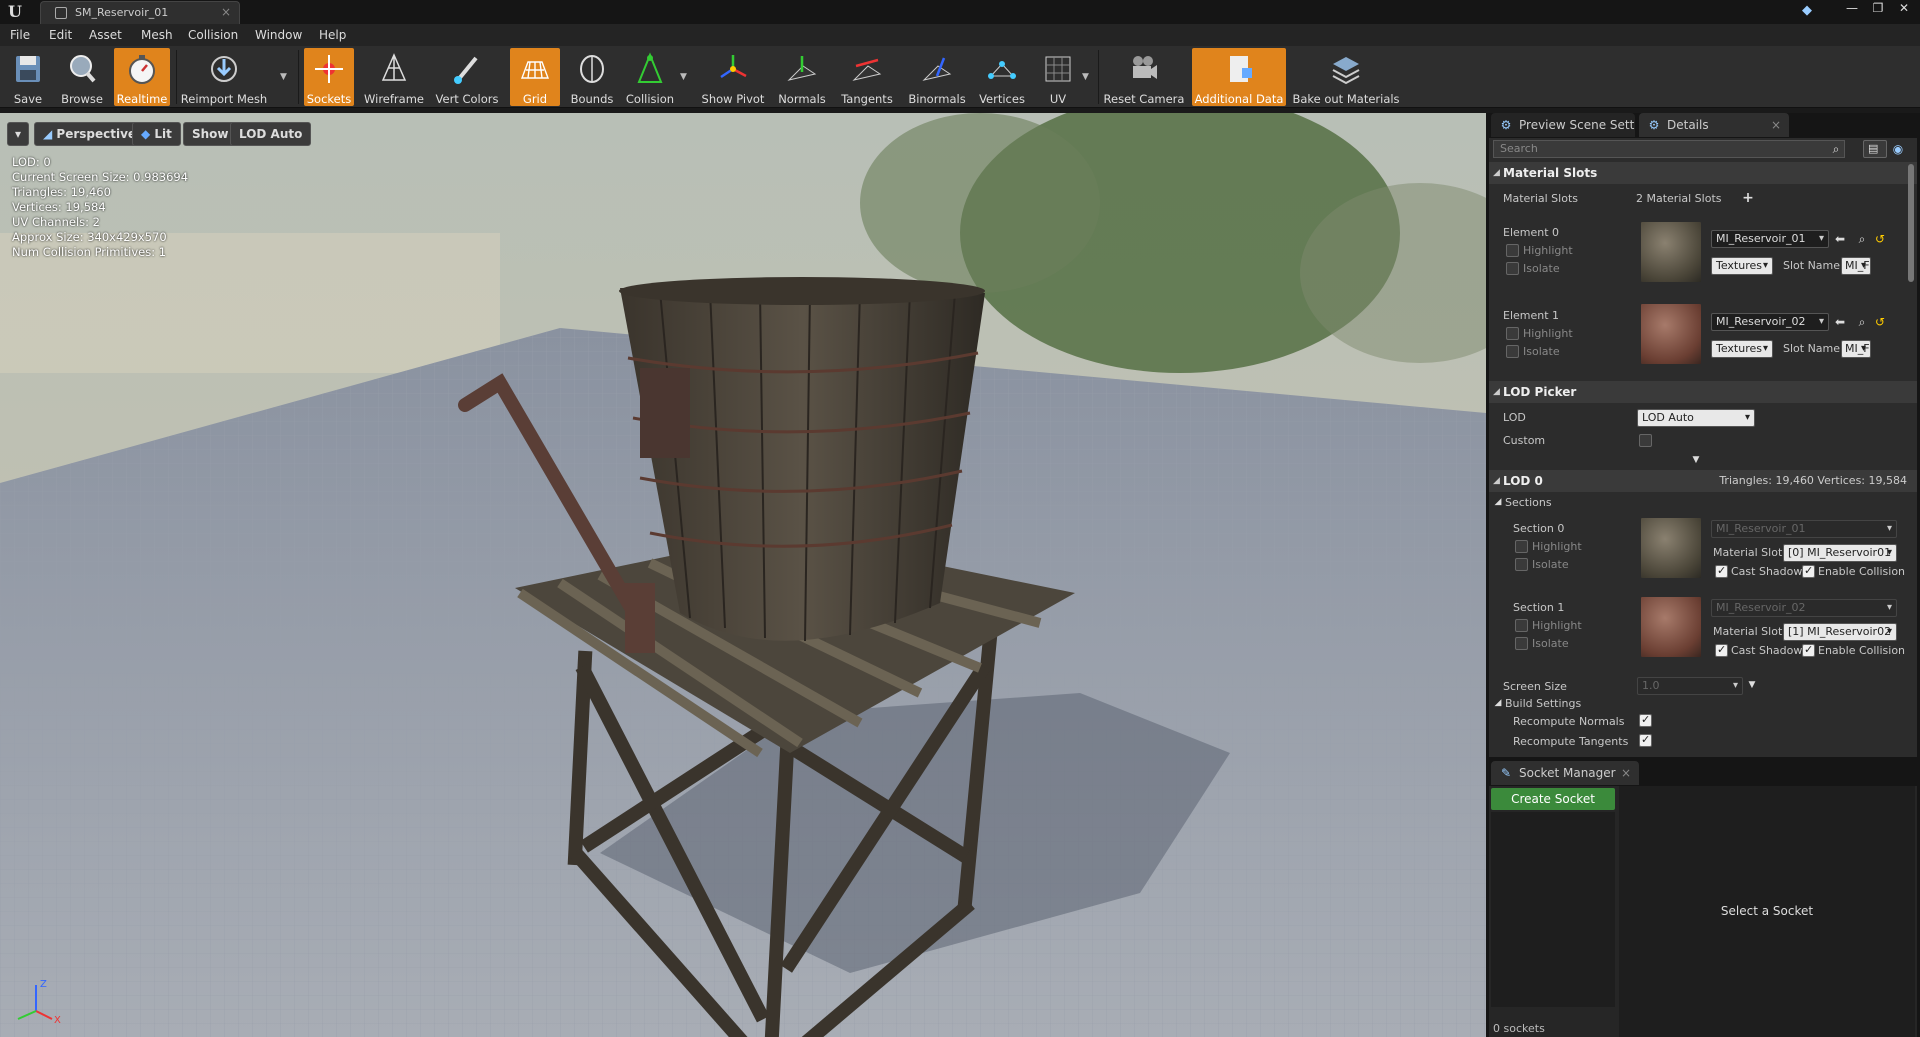 The height and width of the screenshot is (1037, 1920). What do you see at coordinates (1748, 198) in the screenshot?
I see `add-slot-icon: +` at bounding box center [1748, 198].